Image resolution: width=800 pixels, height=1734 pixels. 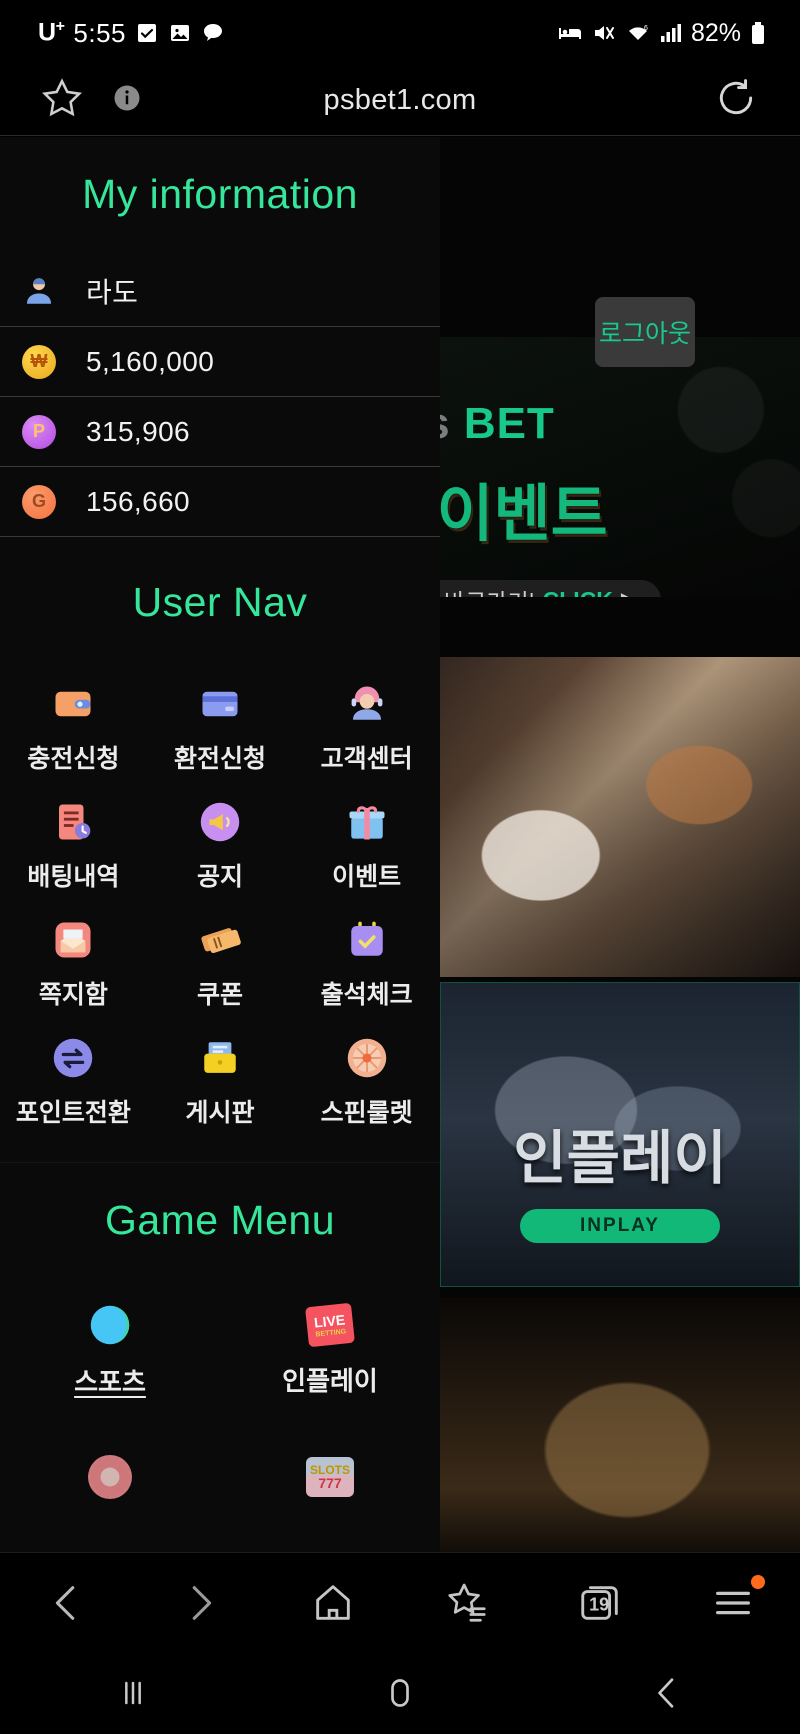 I want to click on ticket-icon, so click(x=220, y=940).